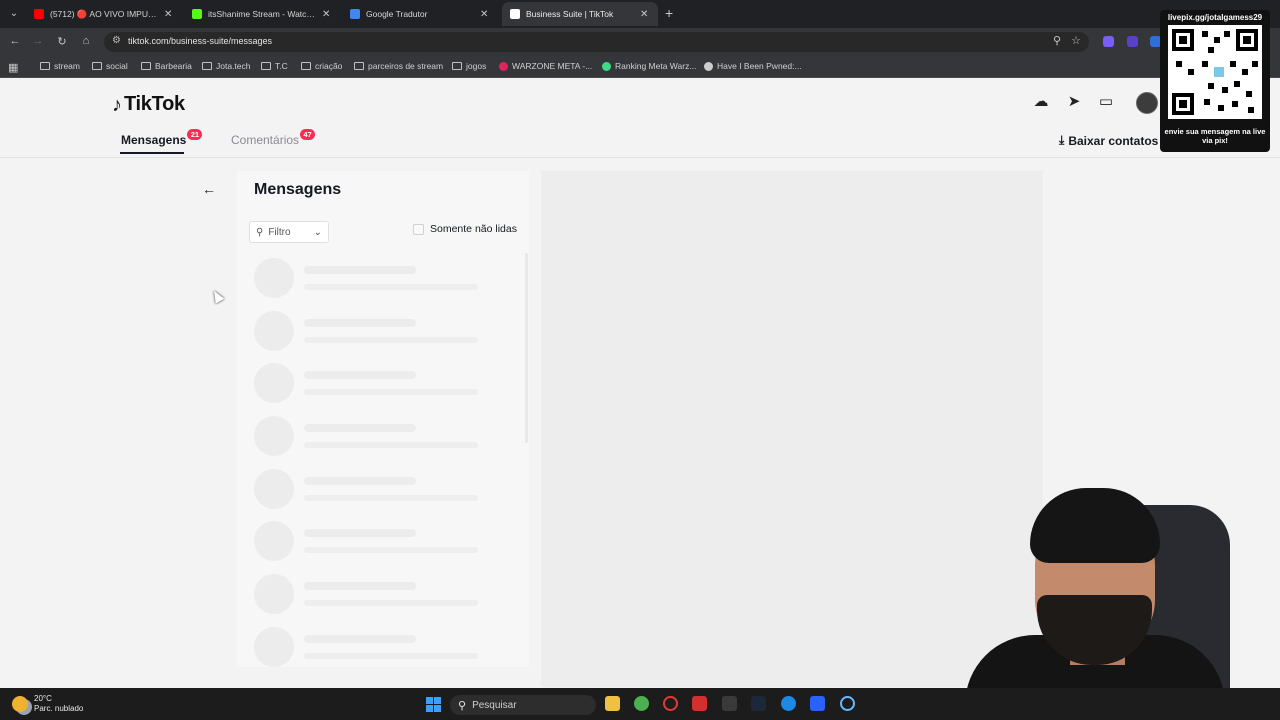 This screenshot has width=1280, height=720. Describe the element at coordinates (260, 232) in the screenshot. I see `filter-icon: ⚲` at that location.